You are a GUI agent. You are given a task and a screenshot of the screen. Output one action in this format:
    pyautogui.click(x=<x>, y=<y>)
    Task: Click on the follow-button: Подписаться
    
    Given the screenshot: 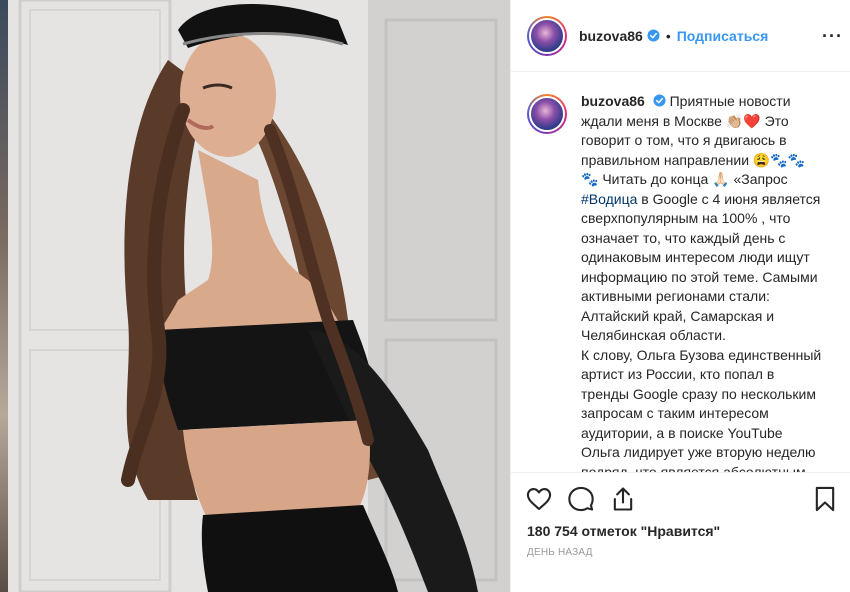 What is the action you would take?
    pyautogui.click(x=723, y=36)
    